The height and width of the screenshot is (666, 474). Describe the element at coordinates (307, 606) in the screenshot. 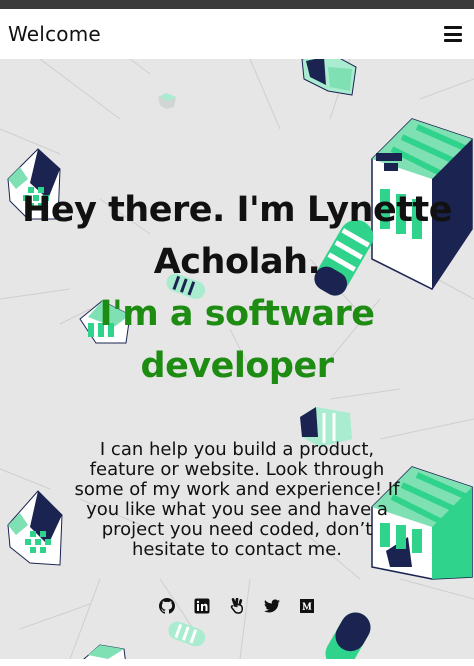

I see `medium-icon` at that location.